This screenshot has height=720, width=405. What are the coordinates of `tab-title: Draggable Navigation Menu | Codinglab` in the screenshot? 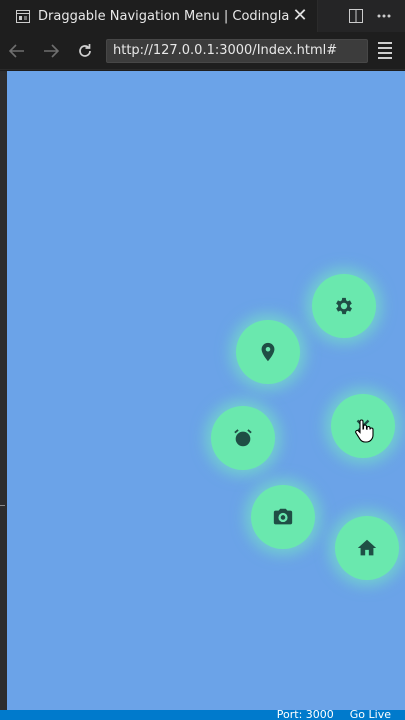 It's located at (163, 16).